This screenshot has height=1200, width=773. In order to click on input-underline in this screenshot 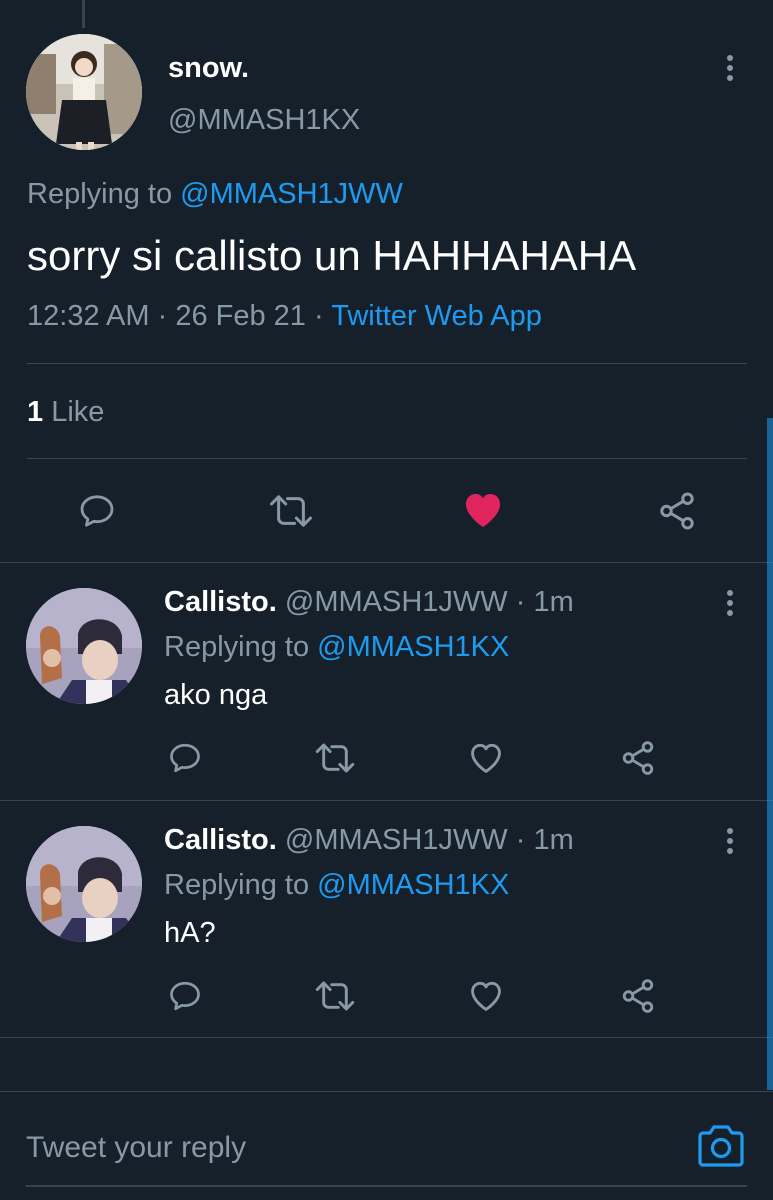, I will do `click(386, 1186)`.